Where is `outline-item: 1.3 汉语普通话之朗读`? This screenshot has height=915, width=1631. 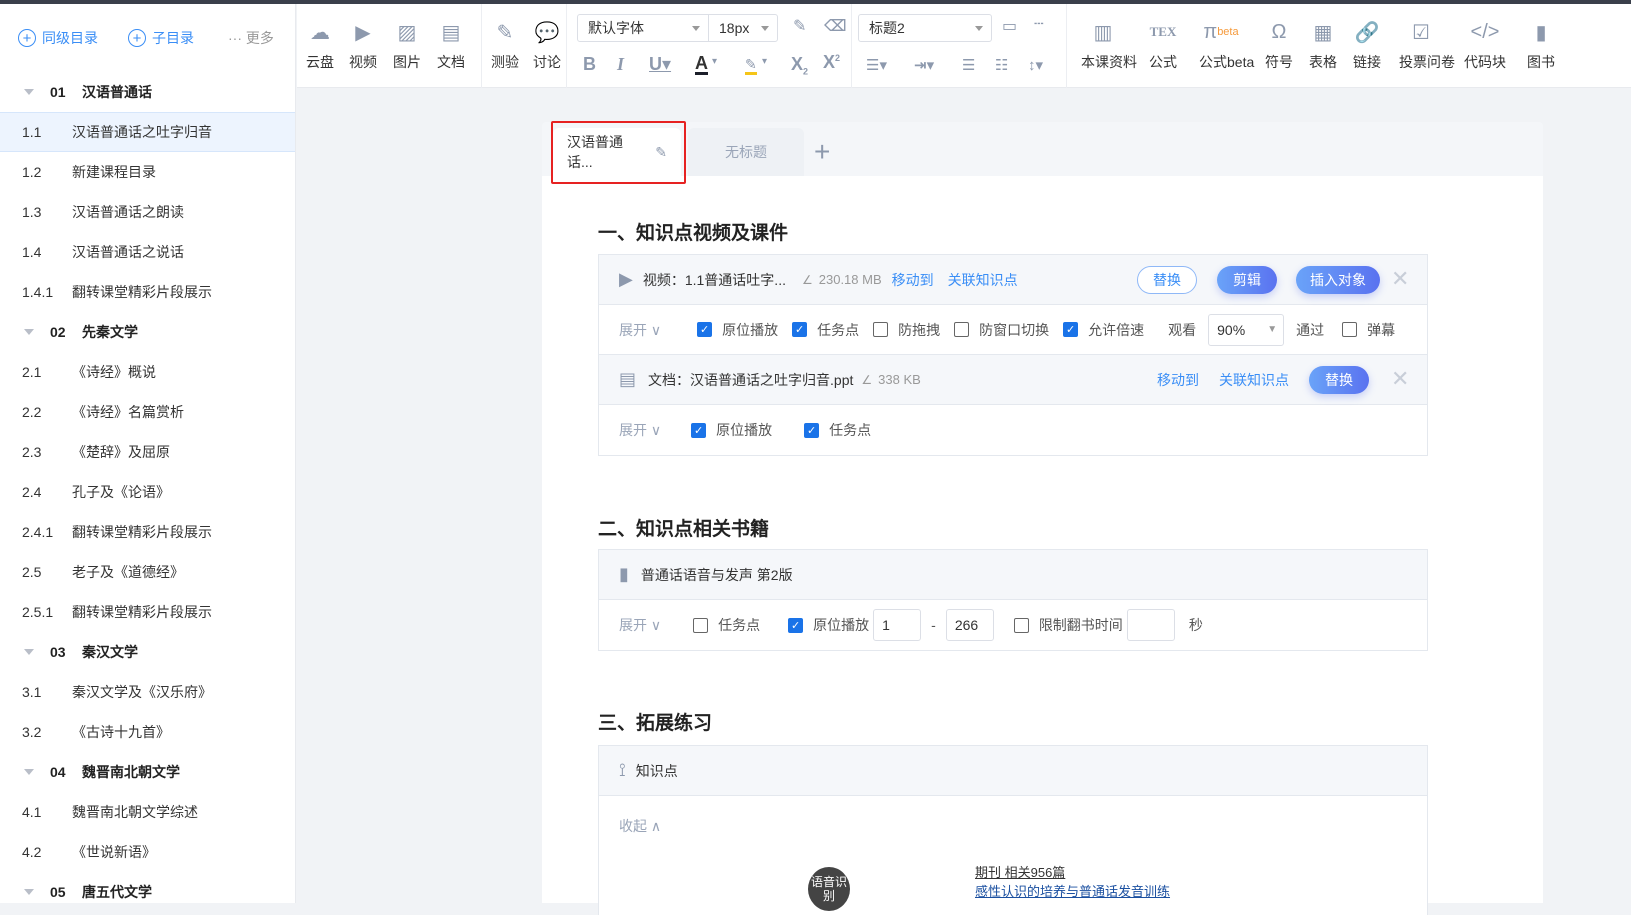
outline-item: 1.3 汉语普通话之朗读 is located at coordinates (147, 212).